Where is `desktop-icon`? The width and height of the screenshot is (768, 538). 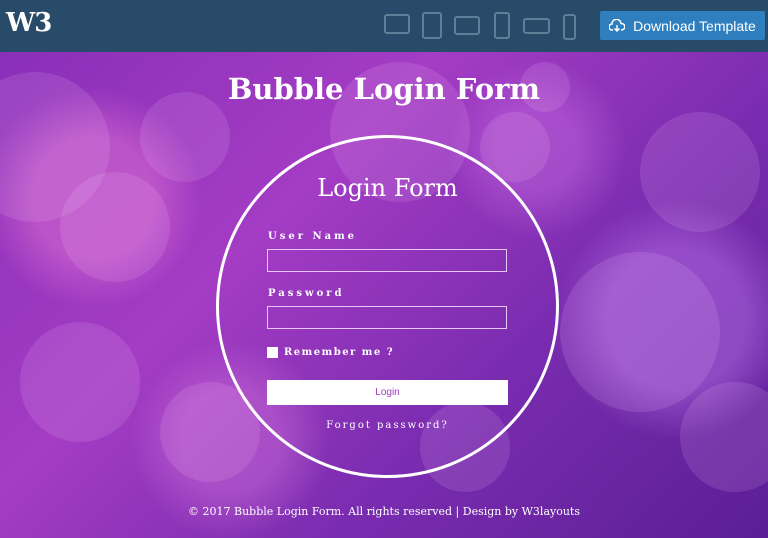
desktop-icon is located at coordinates (397, 24).